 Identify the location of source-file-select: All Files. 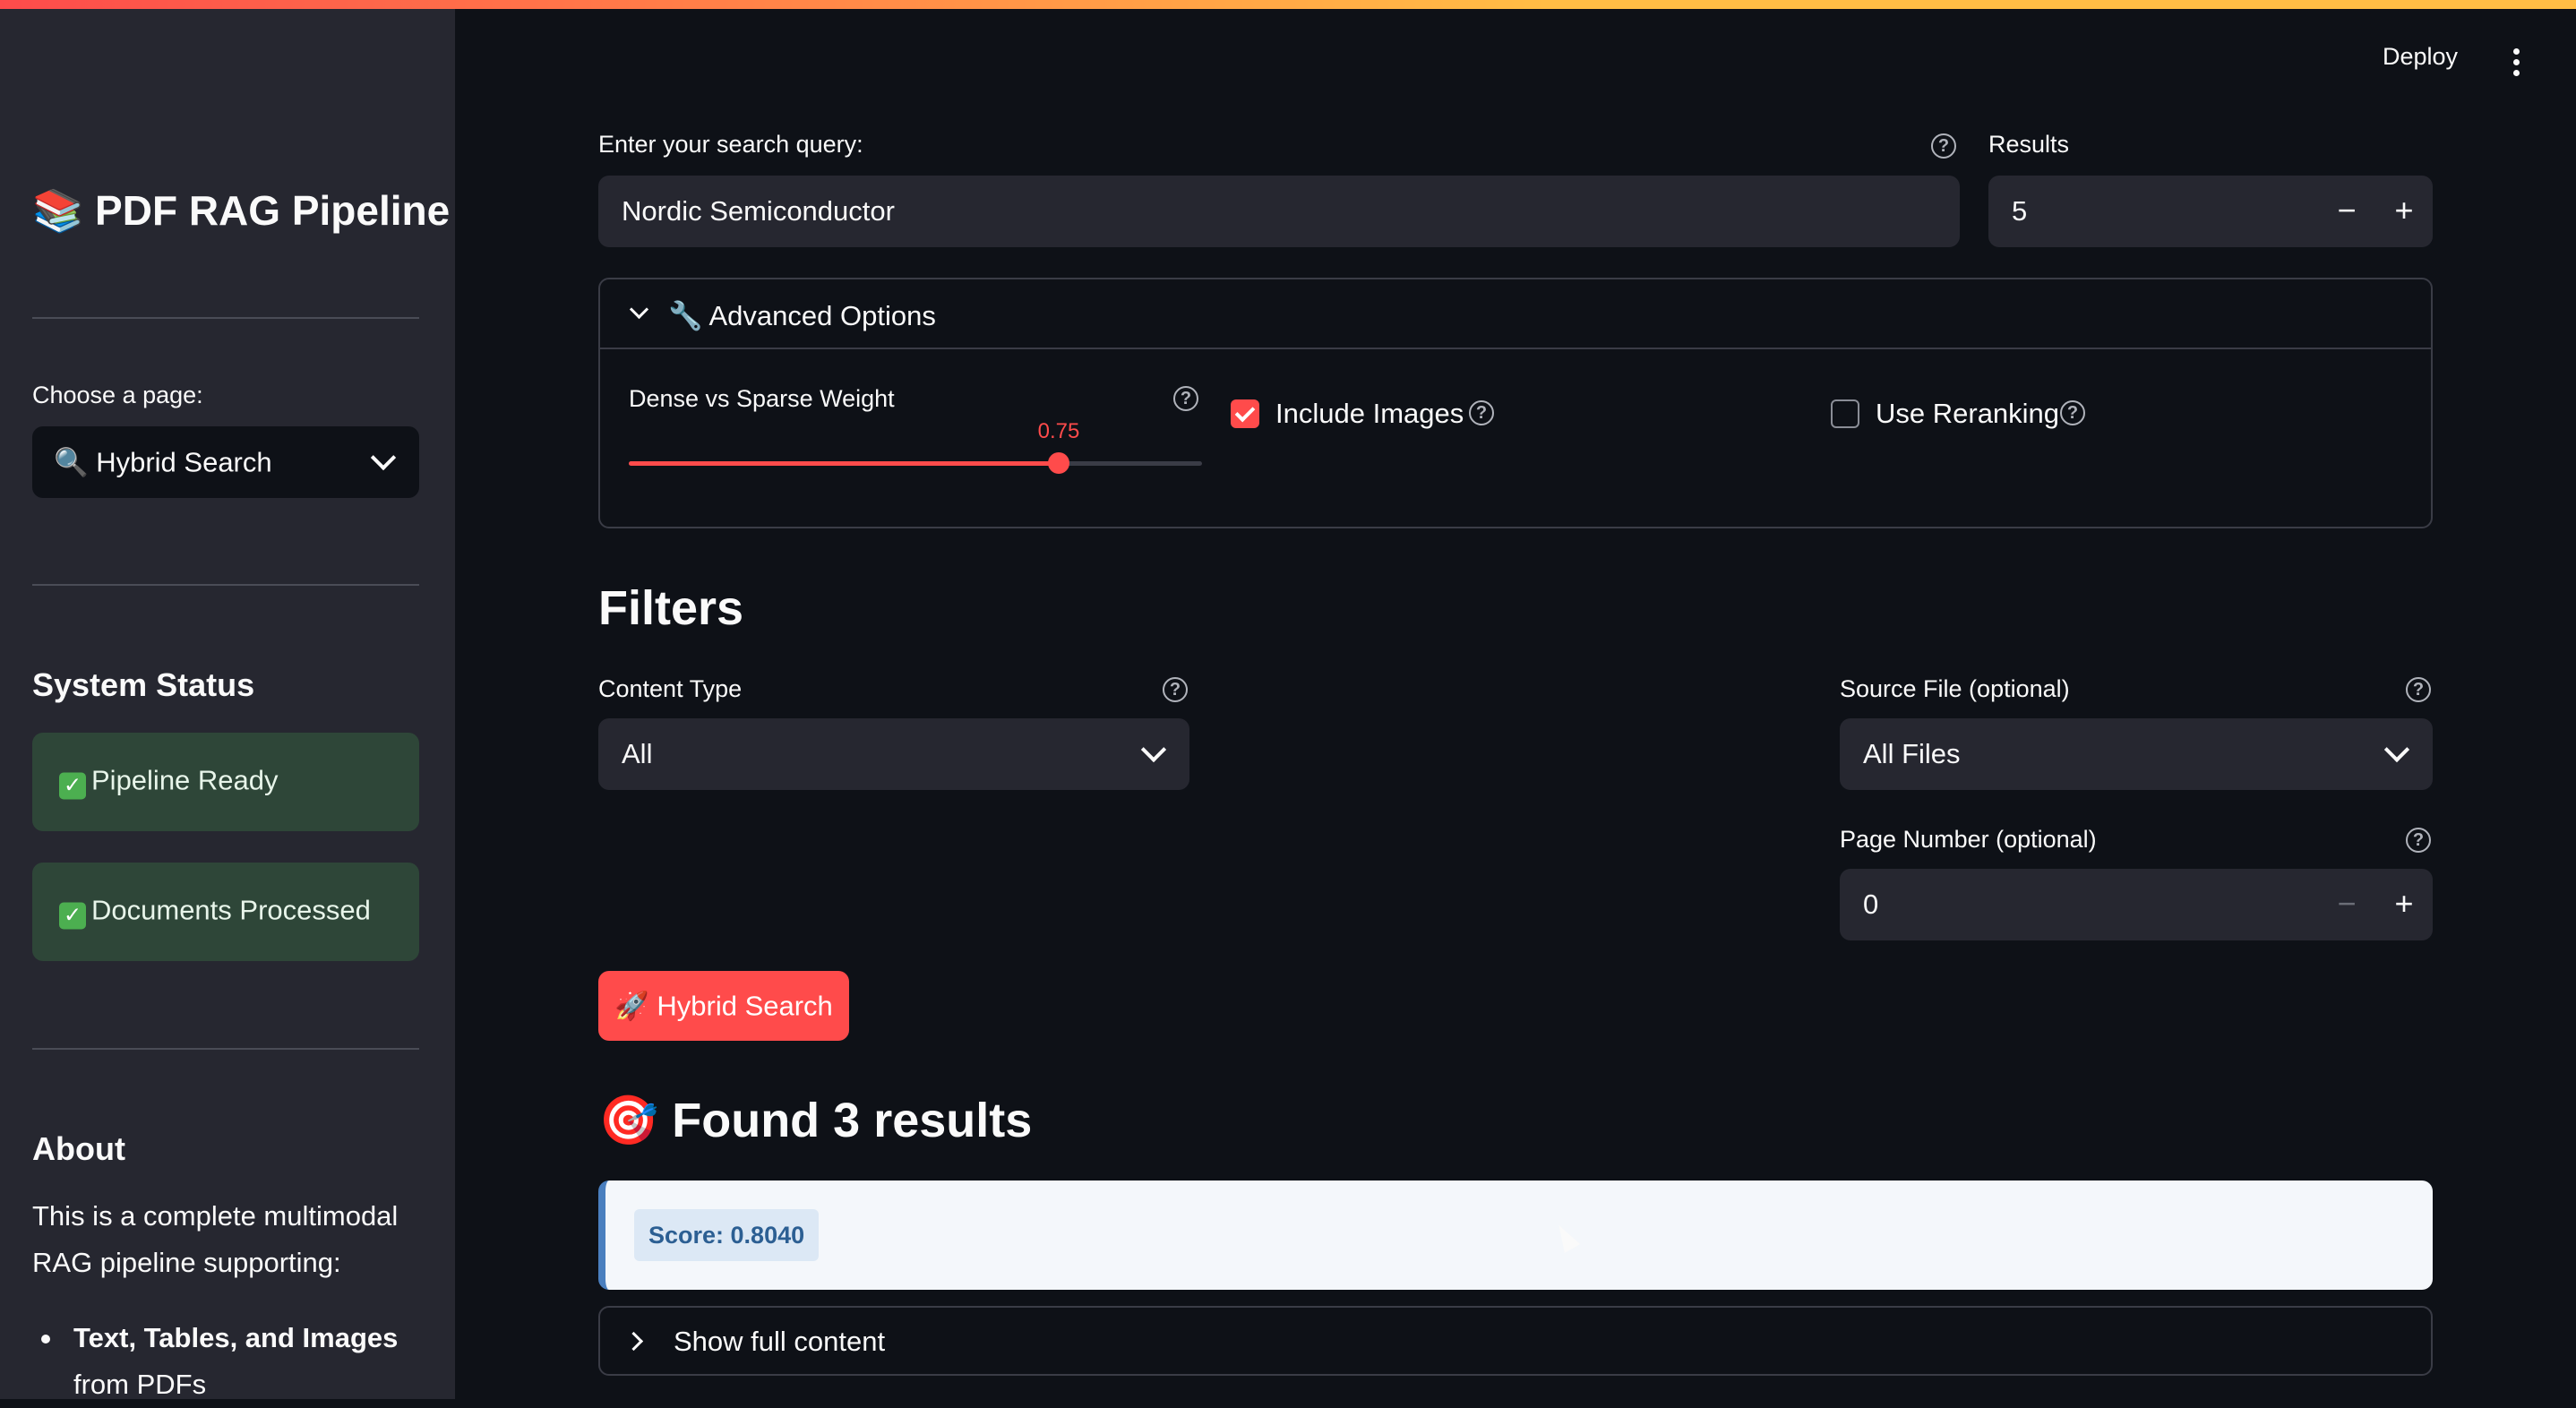
(2136, 754).